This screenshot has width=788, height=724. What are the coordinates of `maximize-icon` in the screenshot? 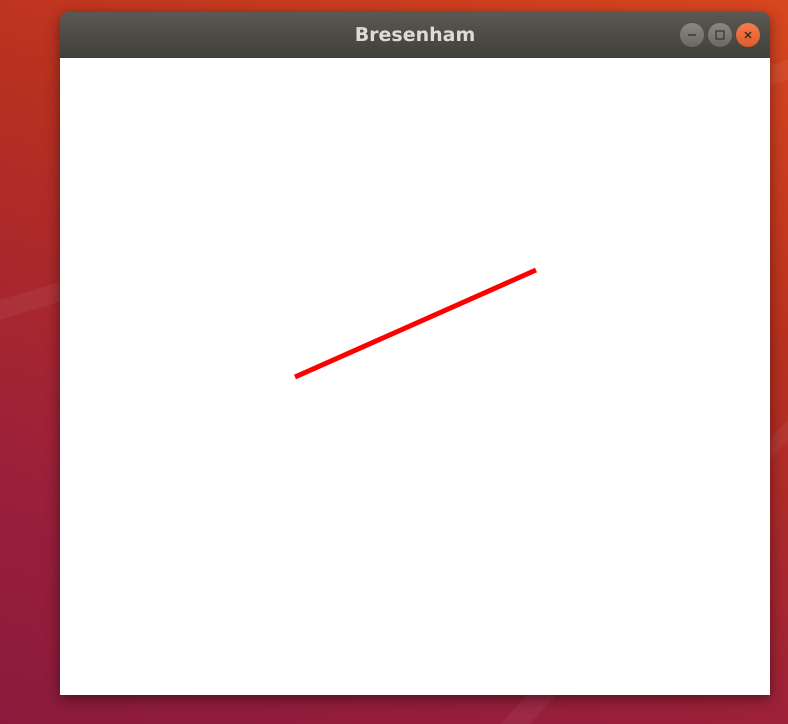 It's located at (720, 35).